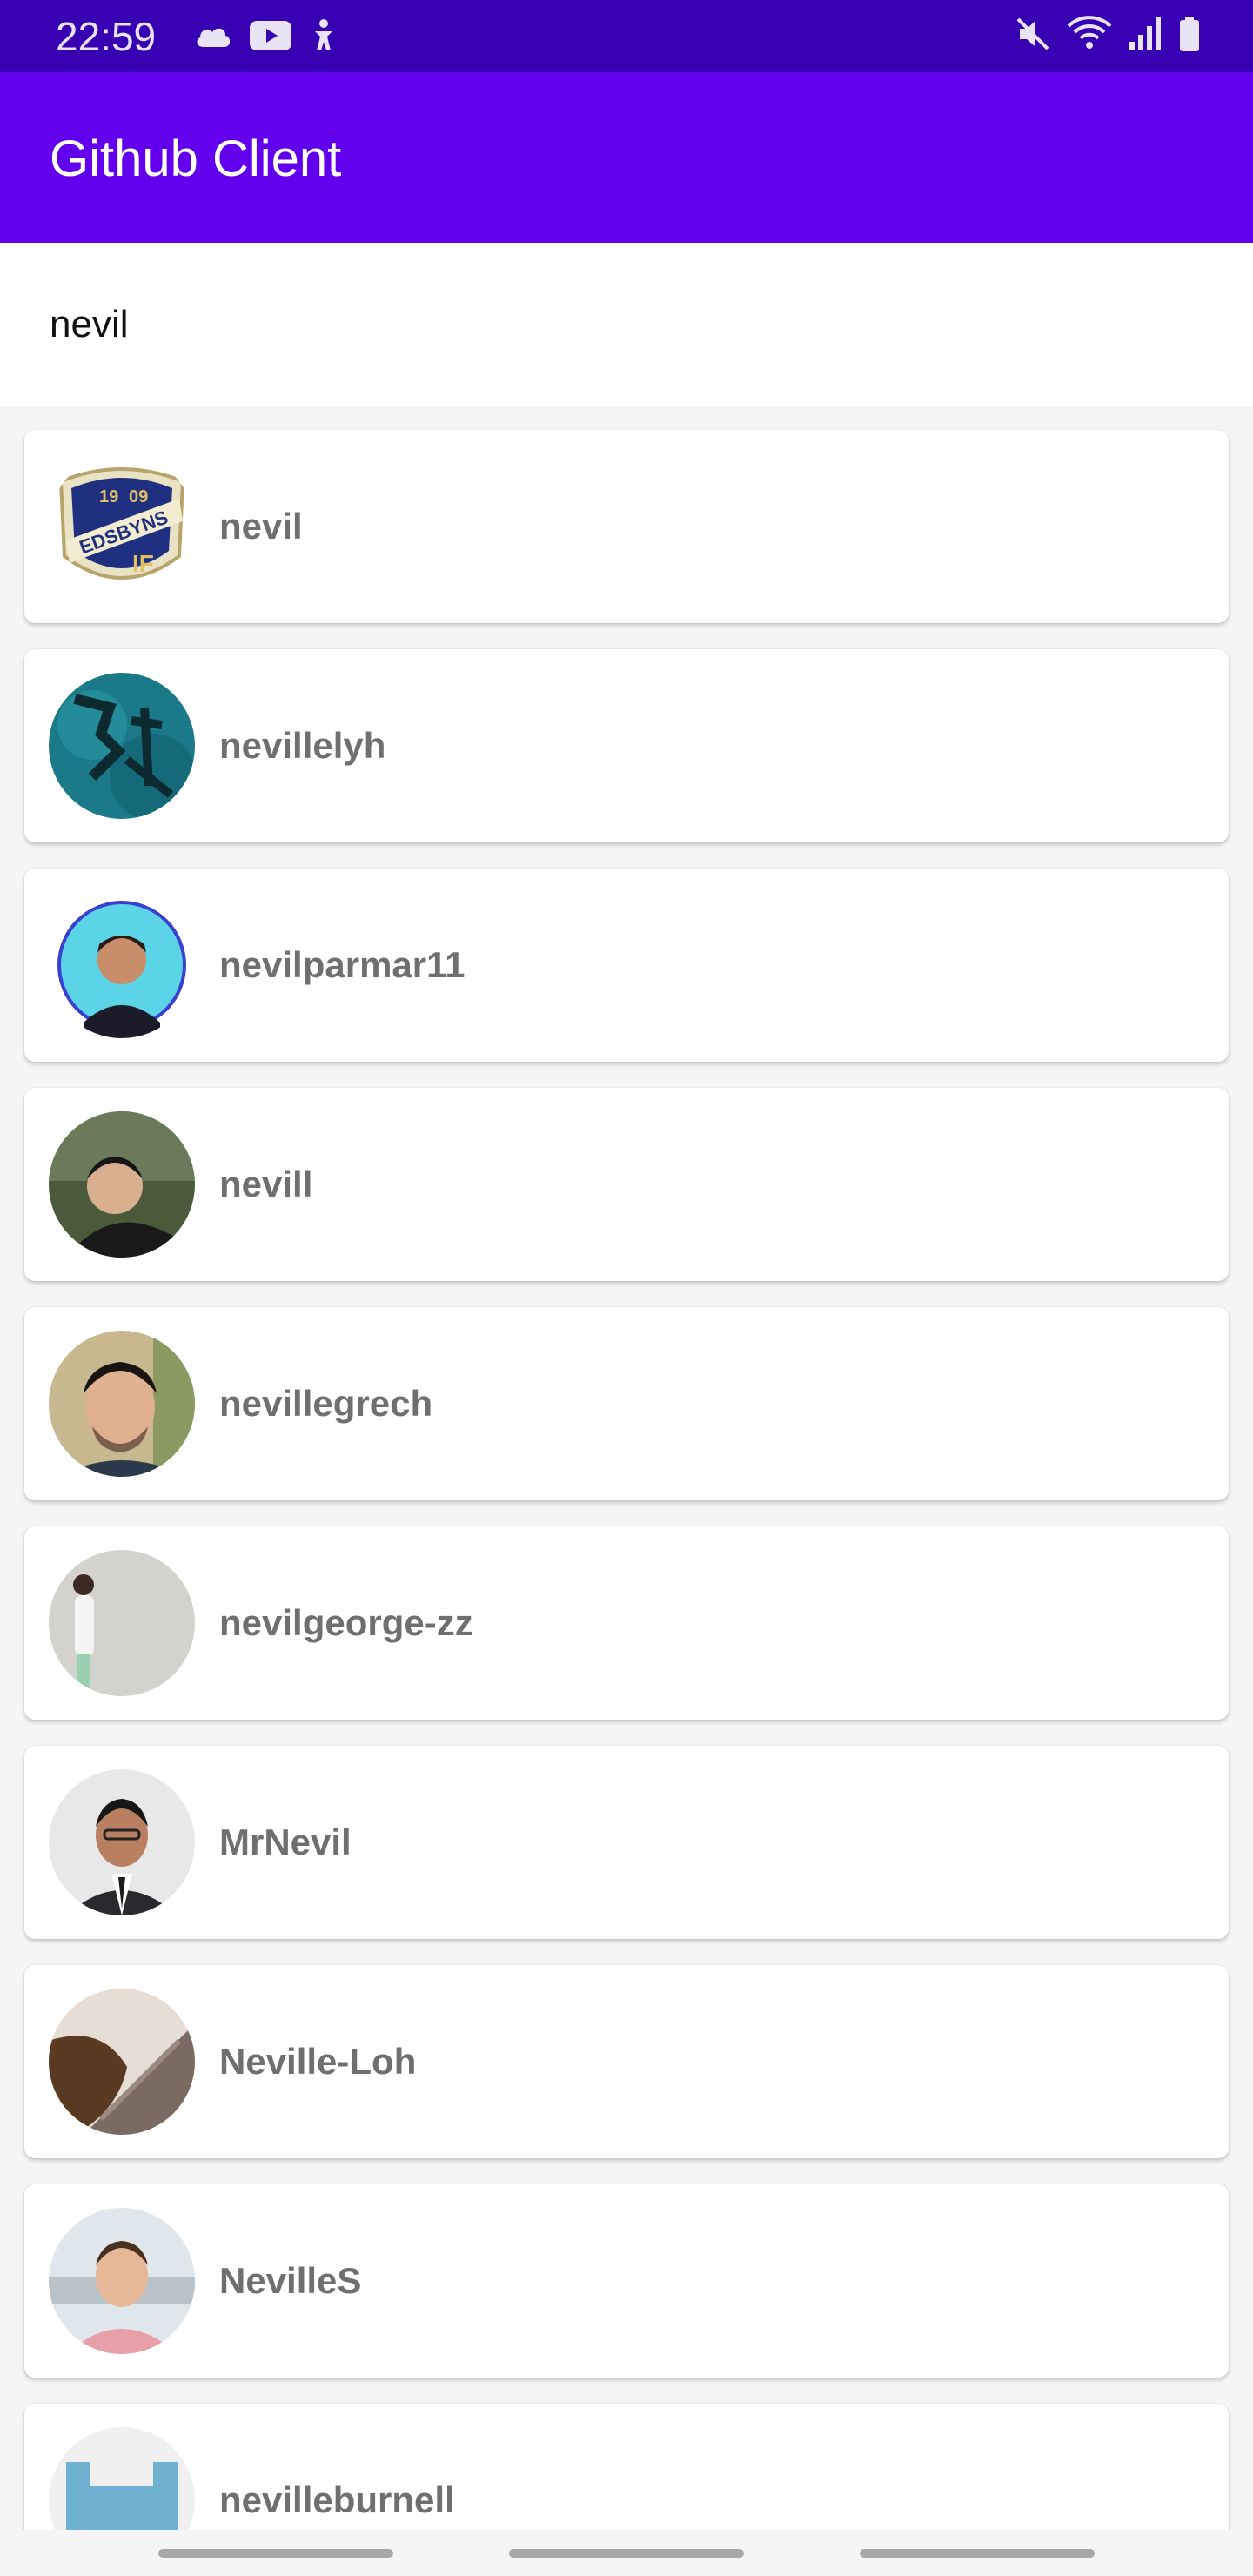  What do you see at coordinates (626, 1404) in the screenshot?
I see `user-card-nevillegrech: nevillegrech` at bounding box center [626, 1404].